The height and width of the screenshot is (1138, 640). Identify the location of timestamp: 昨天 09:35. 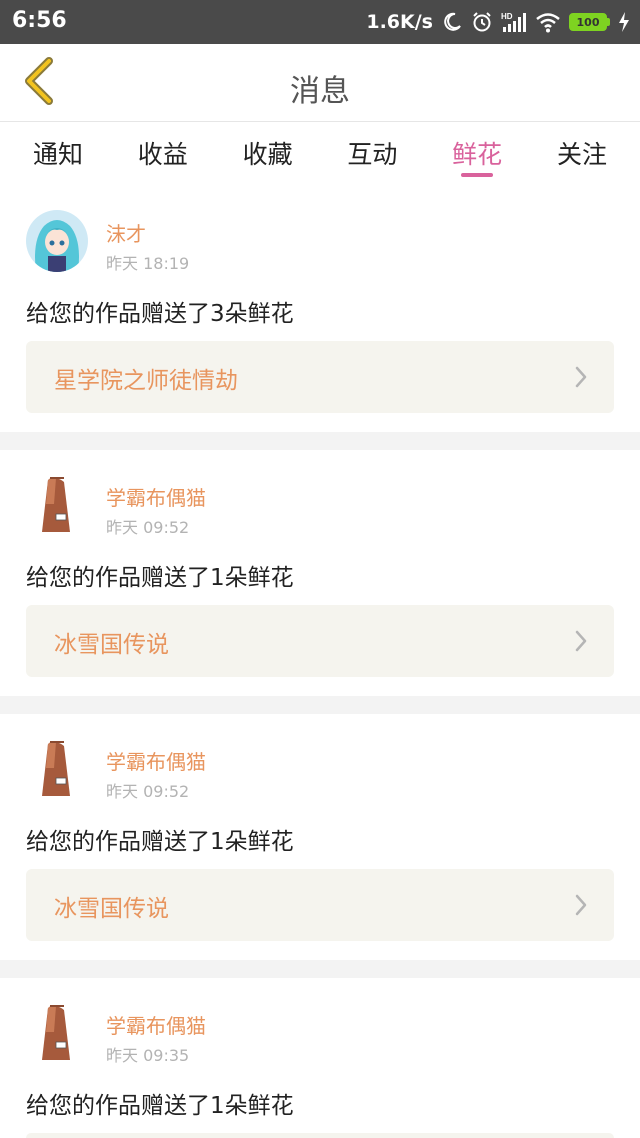
(148, 1055).